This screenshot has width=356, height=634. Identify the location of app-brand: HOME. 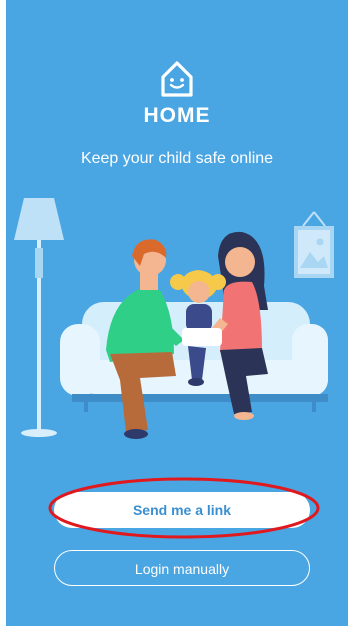
(177, 115).